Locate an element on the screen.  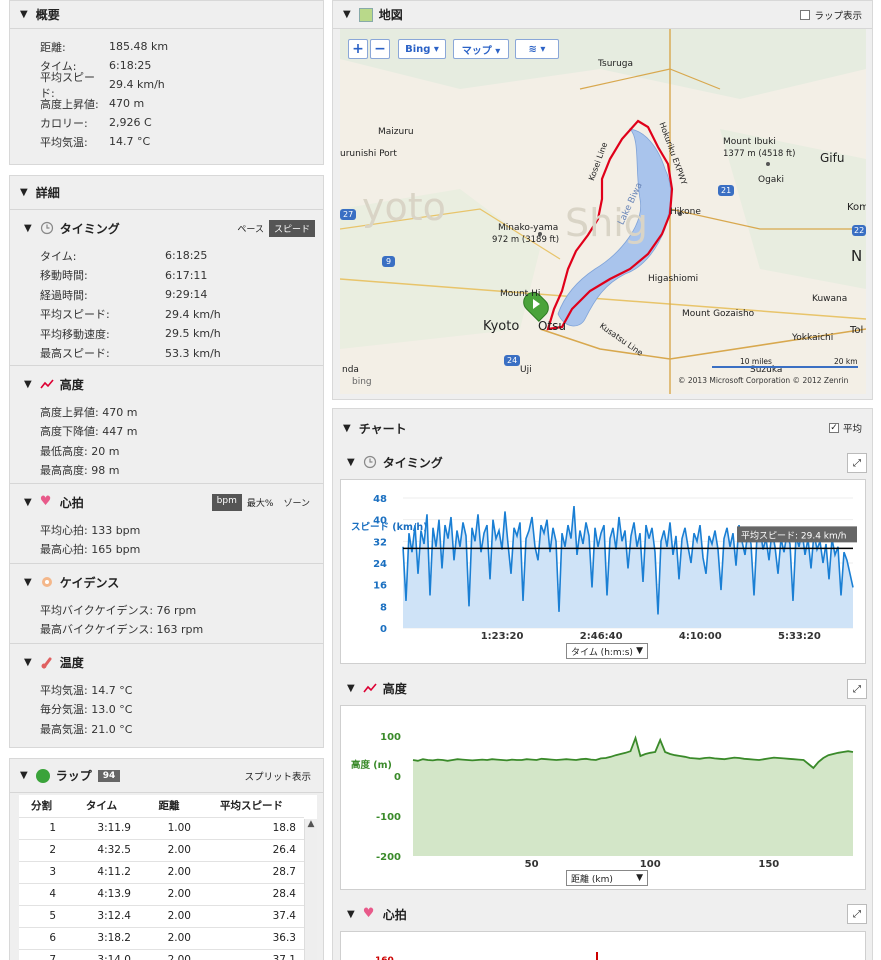
temperature-row: 最高気温: 21.0 °C is located at coordinates (86, 729).